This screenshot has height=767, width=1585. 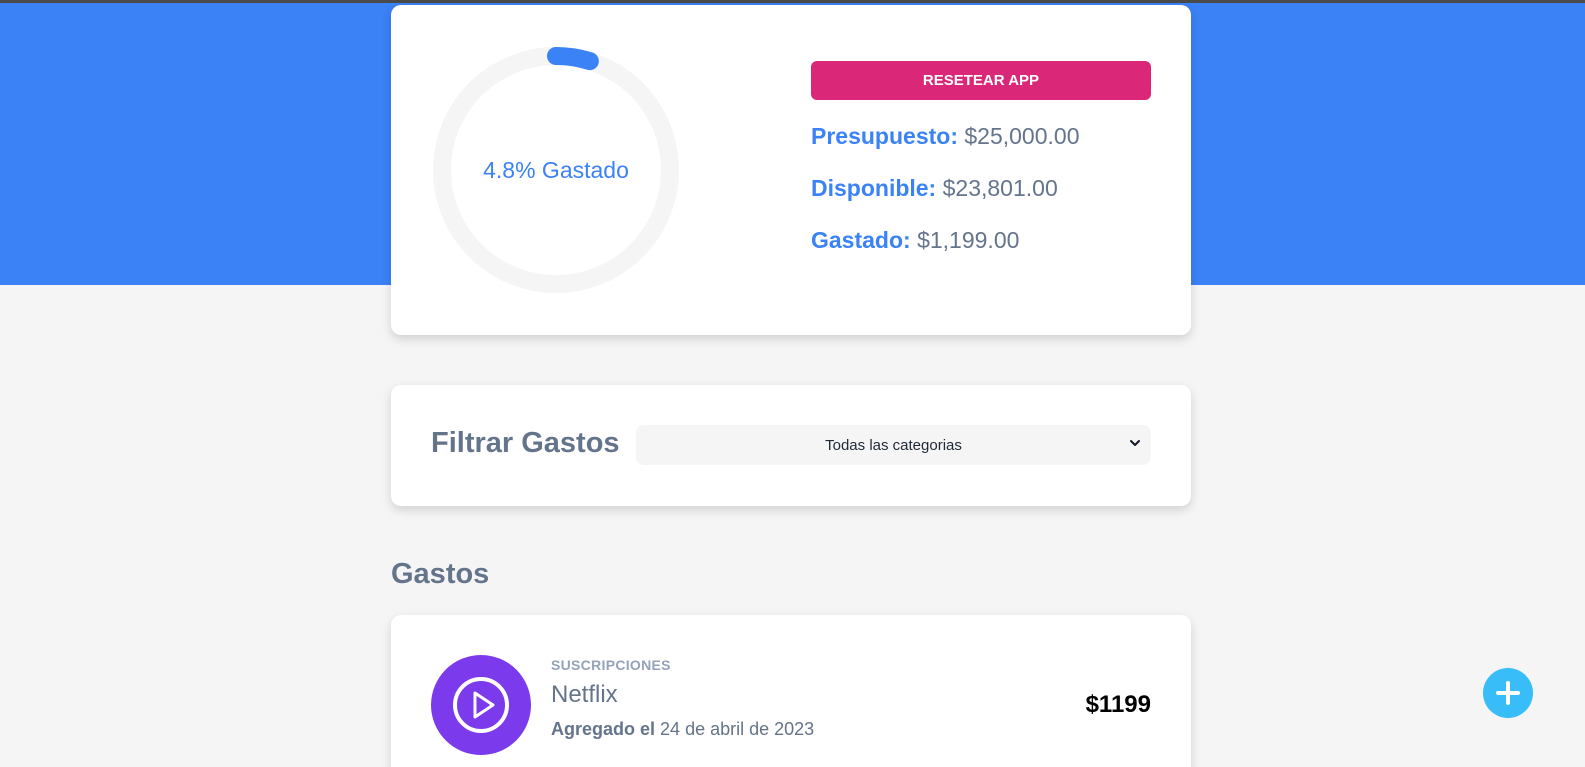 I want to click on disponible-stat: Disponible: $23,801.00, so click(x=934, y=188).